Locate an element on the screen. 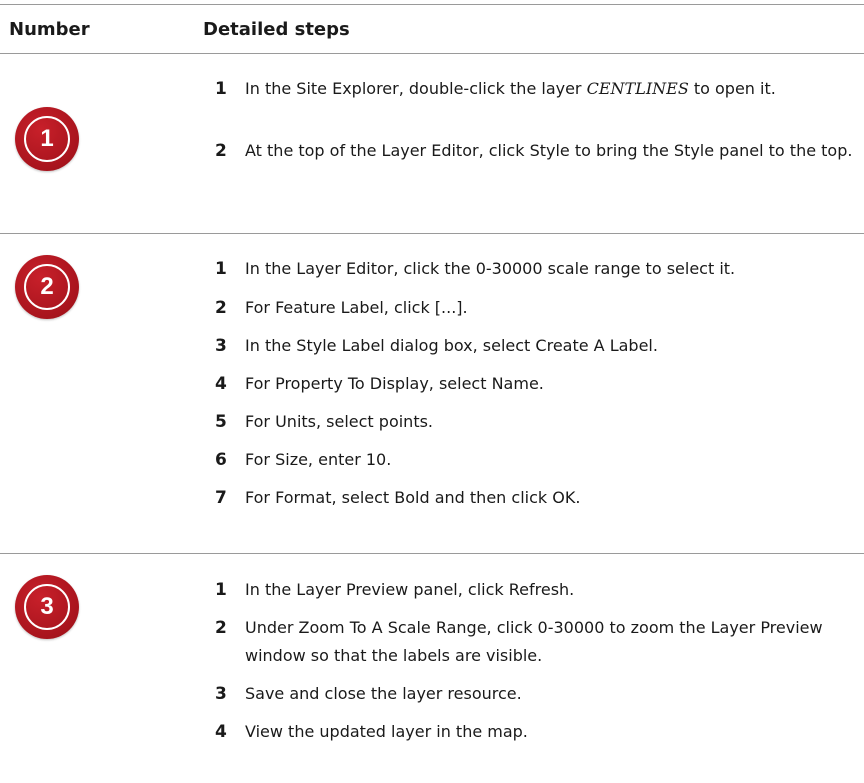  table-top-rule is located at coordinates (432, 4).